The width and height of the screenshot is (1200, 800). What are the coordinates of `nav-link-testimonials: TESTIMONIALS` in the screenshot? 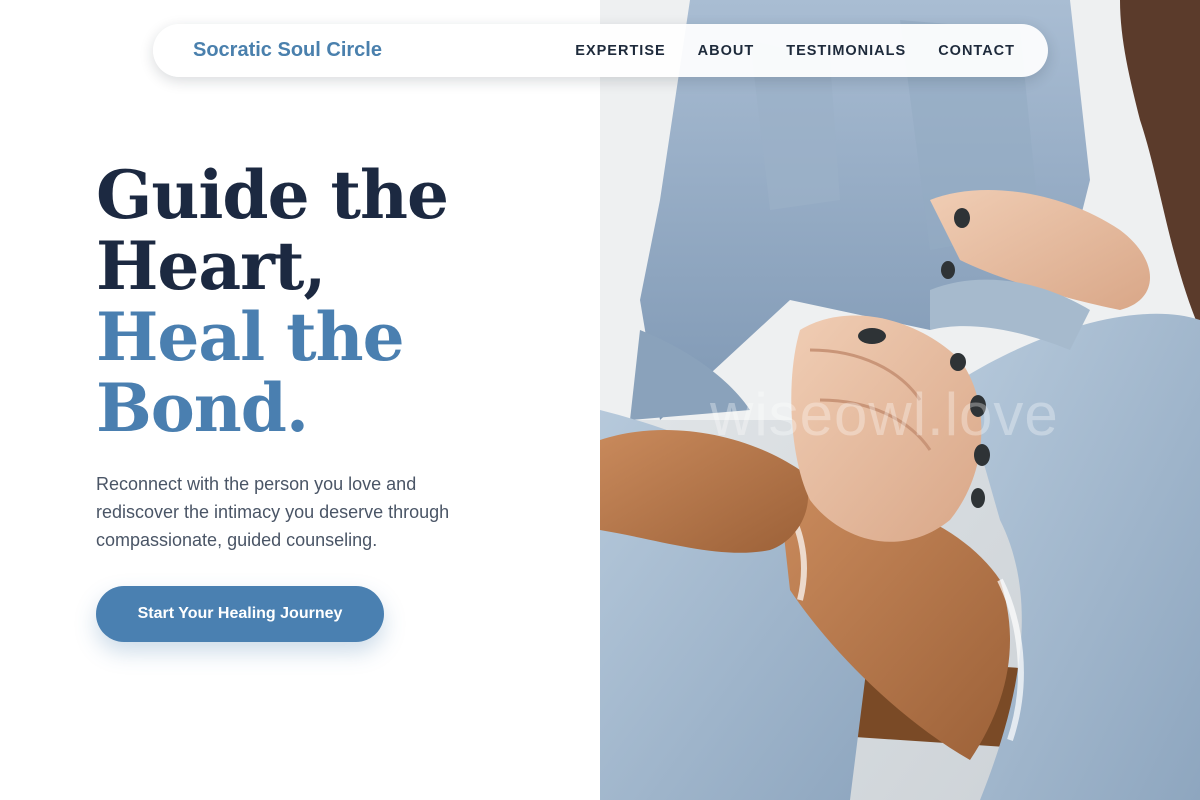 It's located at (846, 51).